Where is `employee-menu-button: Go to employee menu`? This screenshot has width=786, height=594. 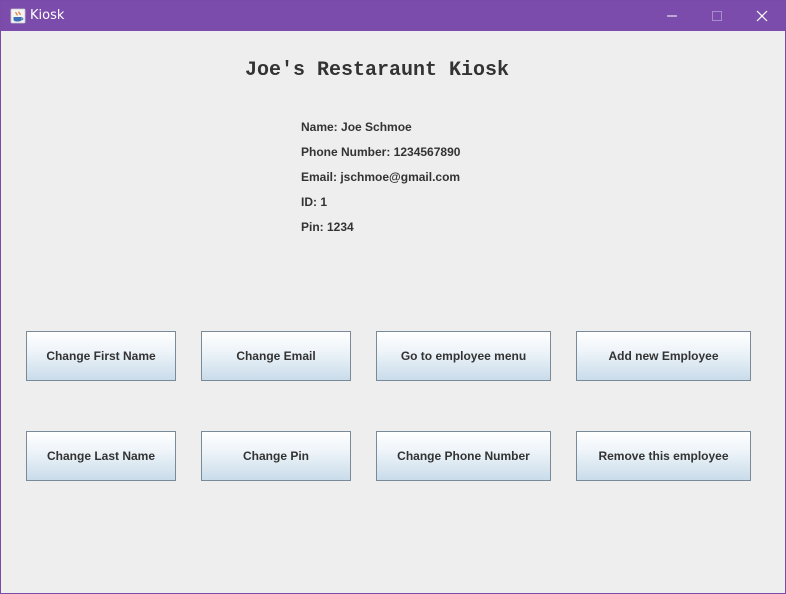 employee-menu-button: Go to employee menu is located at coordinates (463, 356).